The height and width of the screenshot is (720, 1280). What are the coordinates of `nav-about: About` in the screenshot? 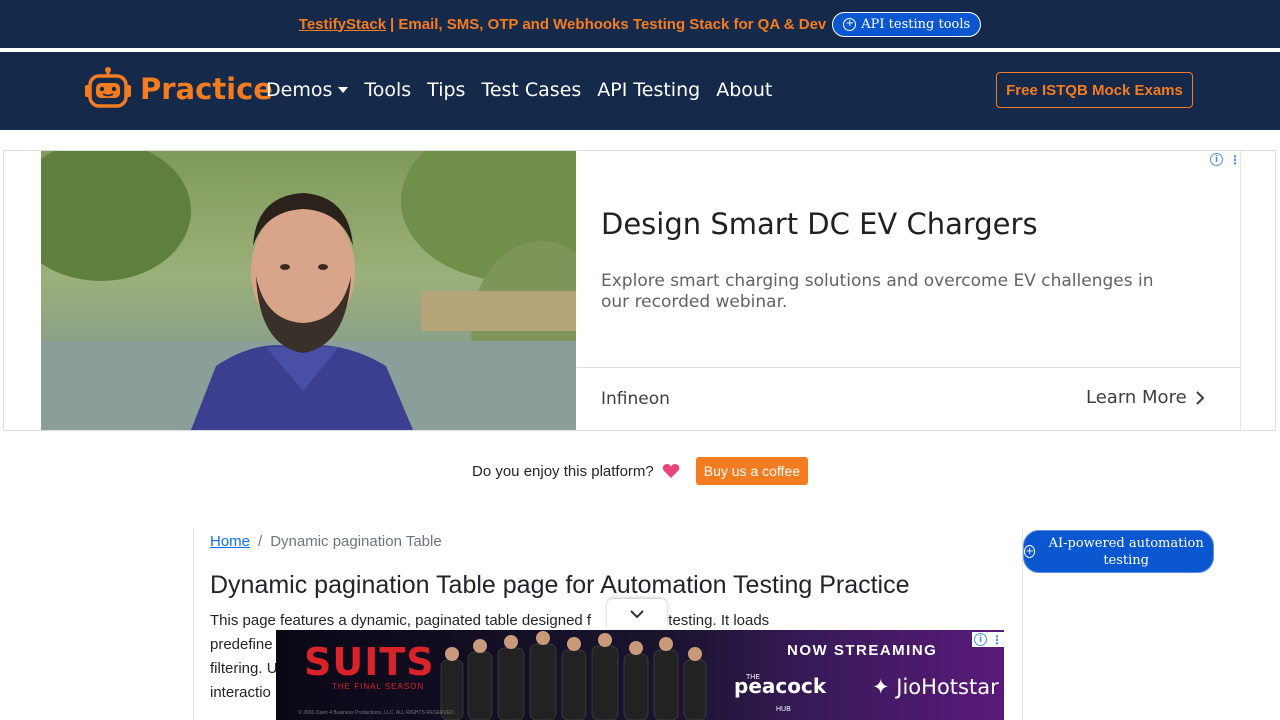 It's located at (744, 90).